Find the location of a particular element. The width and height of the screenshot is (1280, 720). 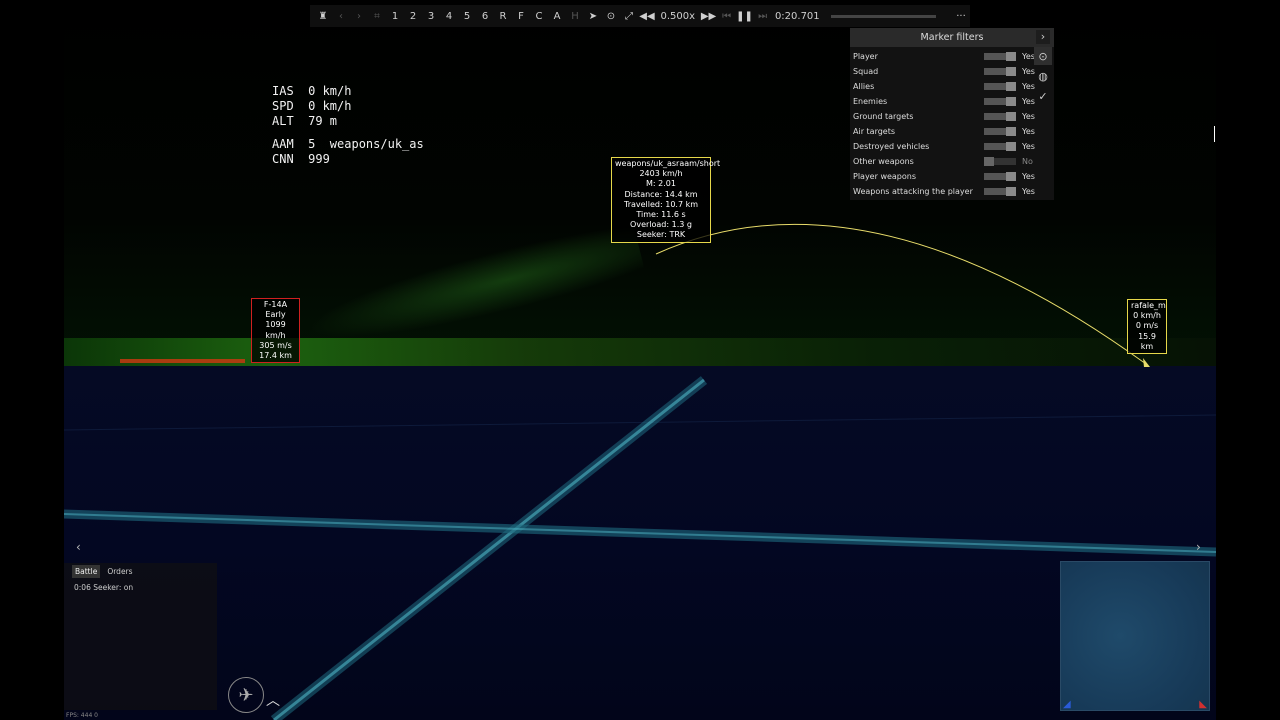

filter-enemies: Enemies Yes is located at coordinates (942, 101).